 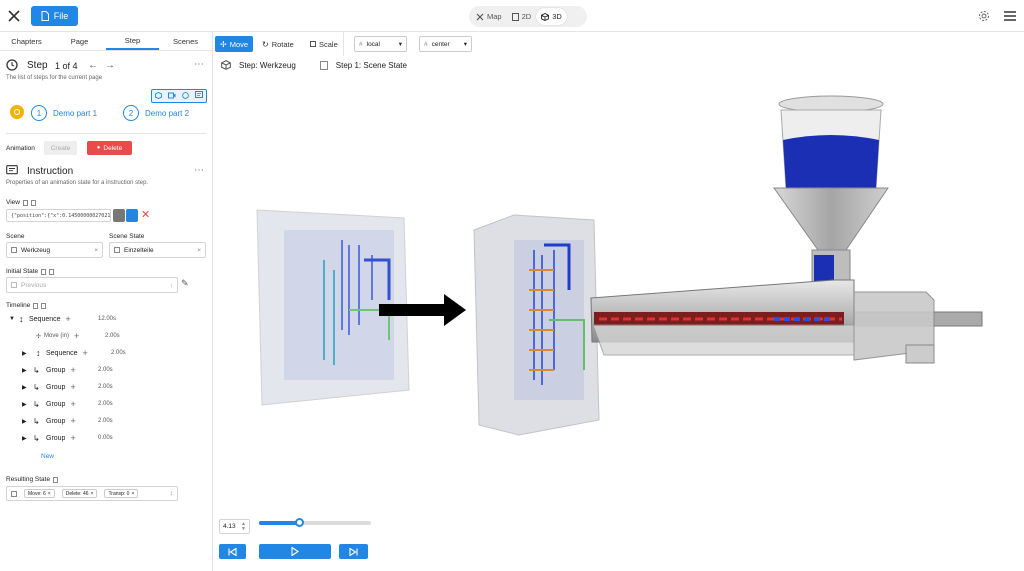 What do you see at coordinates (522, 16) in the screenshot?
I see `mode-2d: 2D` at bounding box center [522, 16].